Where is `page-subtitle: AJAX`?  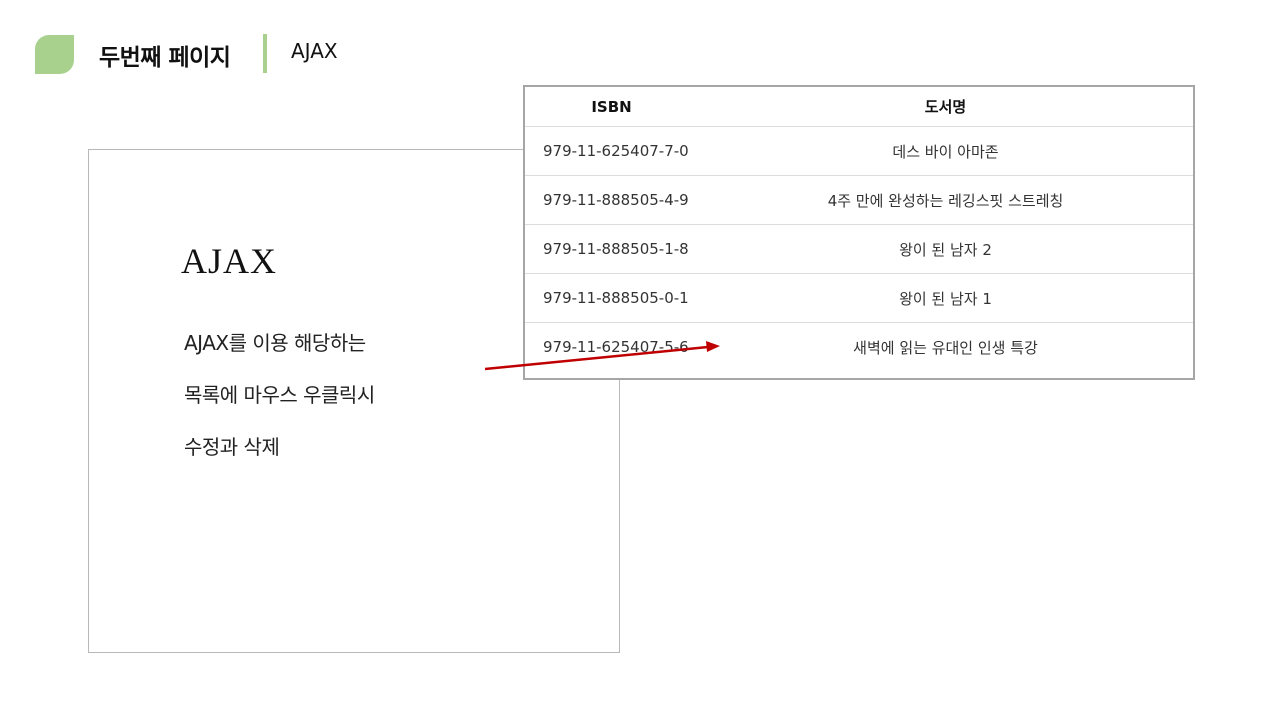 page-subtitle: AJAX is located at coordinates (314, 51).